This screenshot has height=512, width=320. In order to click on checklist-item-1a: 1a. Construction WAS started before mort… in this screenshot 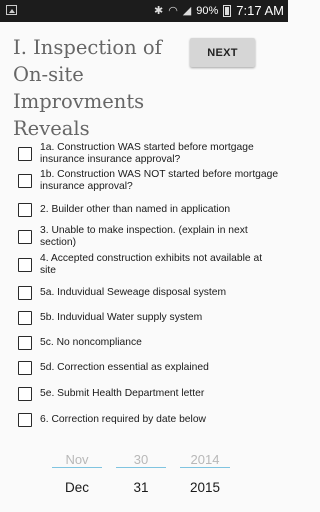, I will do `click(149, 154)`.